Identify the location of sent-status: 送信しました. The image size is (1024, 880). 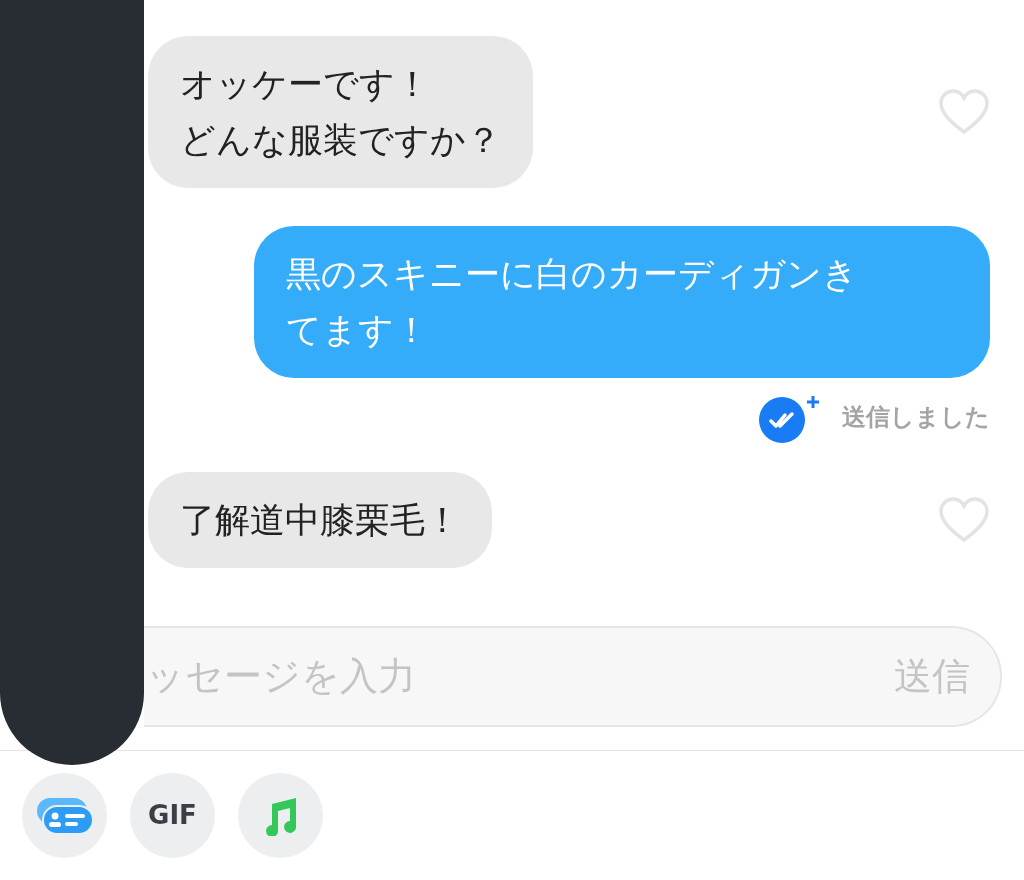
(916, 417).